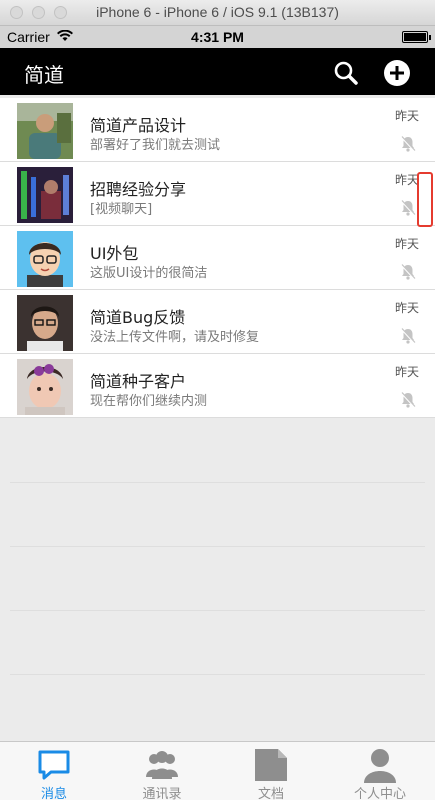  What do you see at coordinates (270, 793) in the screenshot?
I see `tab-label: 文档` at bounding box center [270, 793].